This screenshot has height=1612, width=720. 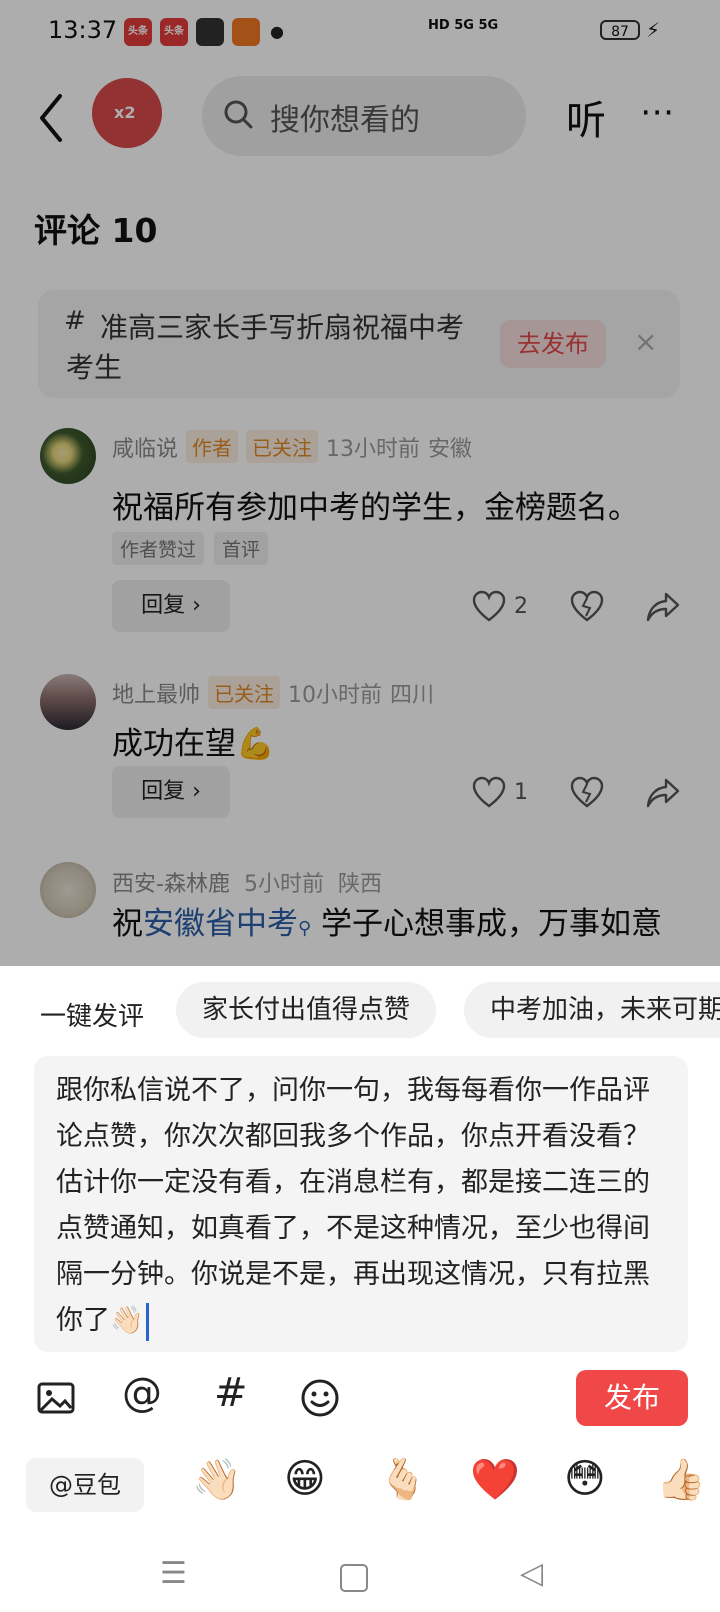 I want to click on quick-comment-chip: 家长付出值得点赞, so click(x=306, y=1010).